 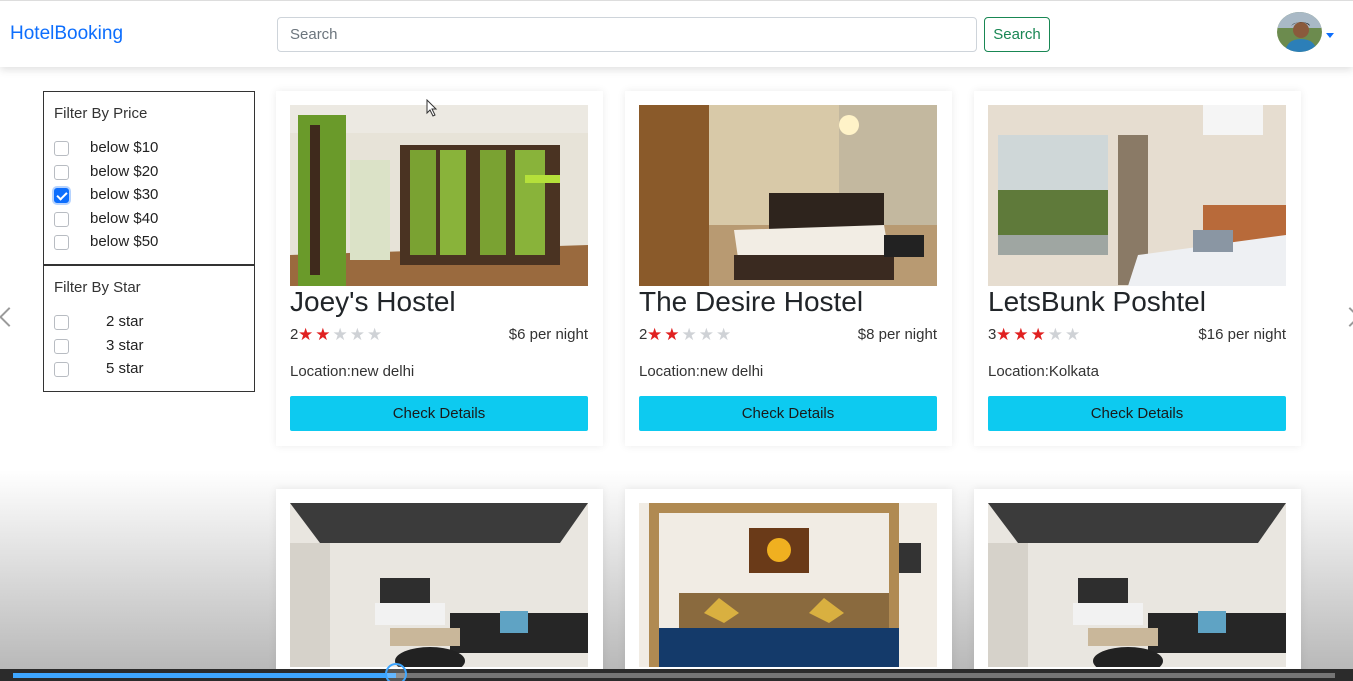 I want to click on price-filter-option: below $30, so click(x=149, y=196).